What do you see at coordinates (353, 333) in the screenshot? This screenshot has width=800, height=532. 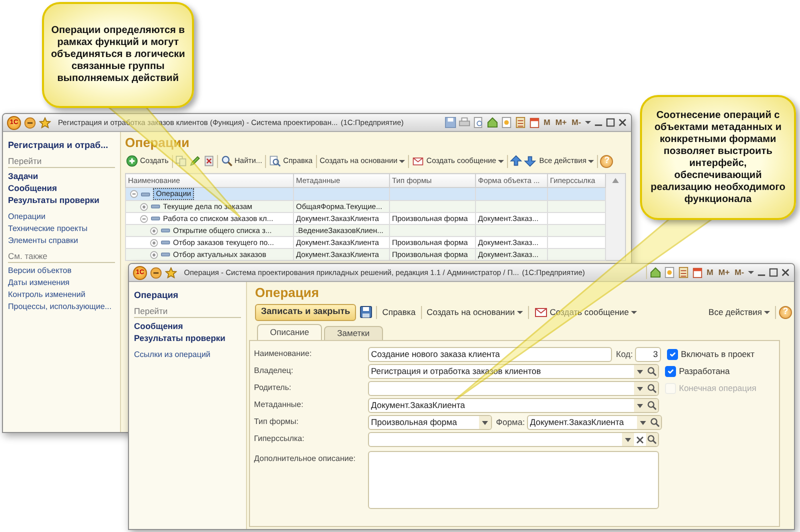 I see `tab: Заметки` at bounding box center [353, 333].